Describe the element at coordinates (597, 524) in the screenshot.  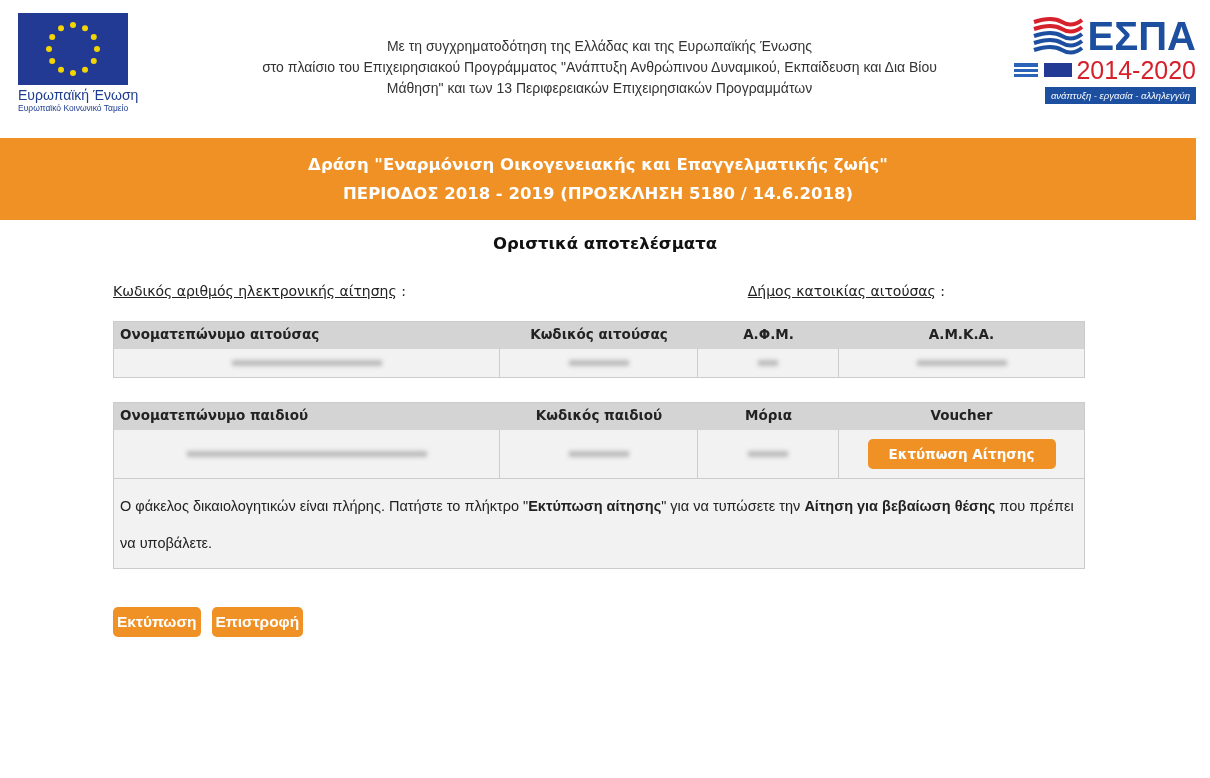
I see `info-text: Ο φάκελος δικαιολογητικών είναι πλήρης. Πατήστε το πλήκτρο "Εκτύπωση αίτησης" για να τυπώσετε την Αίτηση για βεβαίωση θέσης που πρέπει να υποβάλετε.` at that location.